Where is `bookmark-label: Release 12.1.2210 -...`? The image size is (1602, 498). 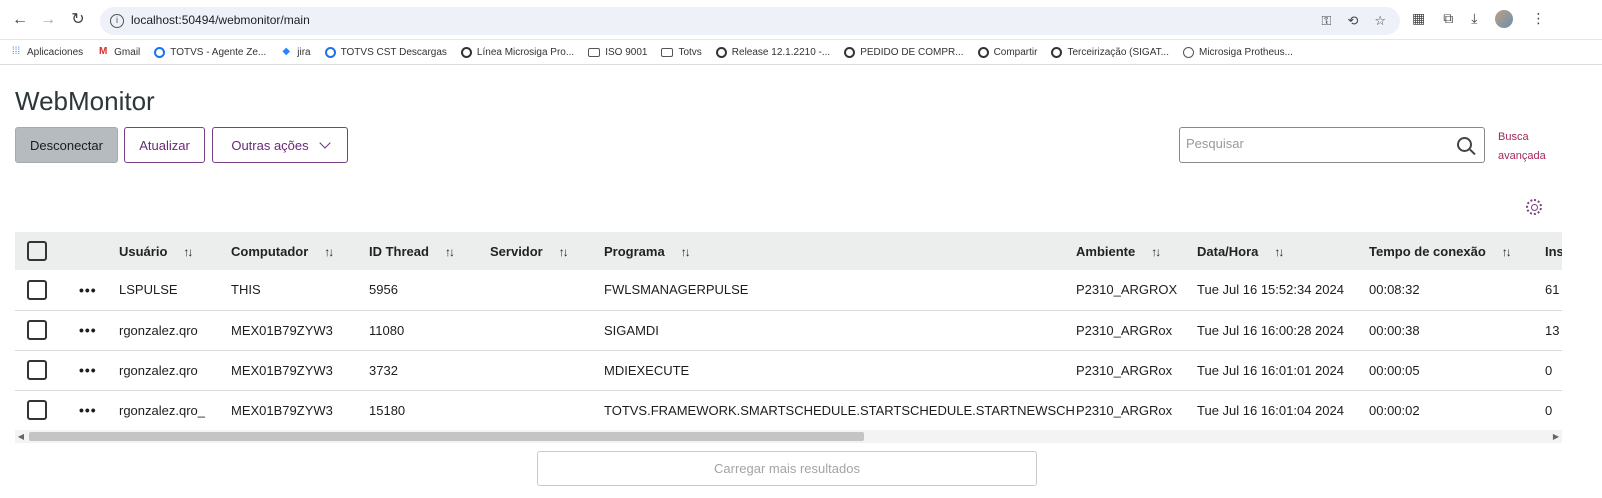 bookmark-label: Release 12.1.2210 -... is located at coordinates (781, 52).